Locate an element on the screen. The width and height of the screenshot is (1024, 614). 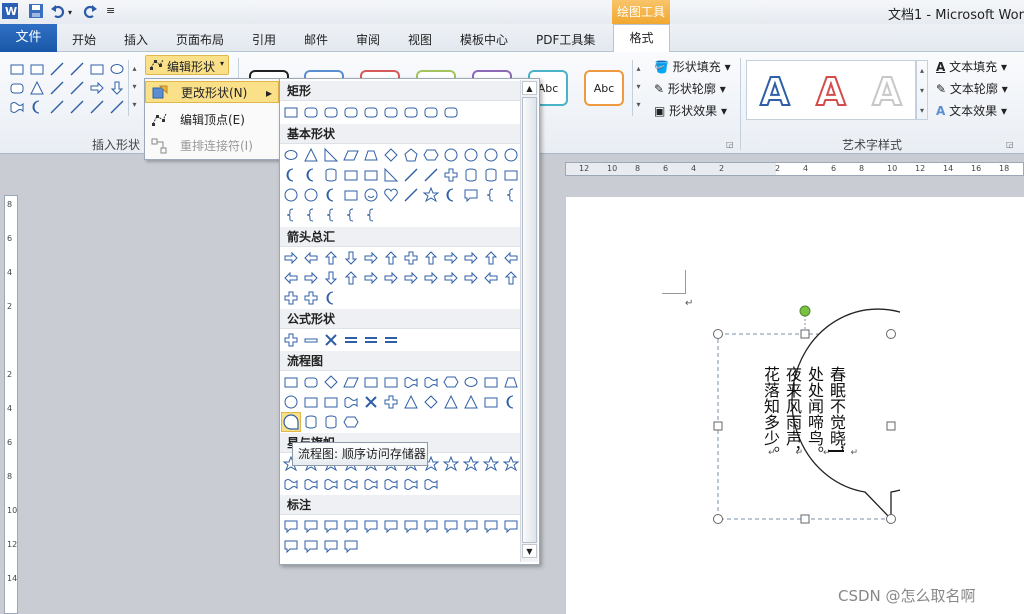
tab-insert: 插入 is located at coordinates (136, 39).